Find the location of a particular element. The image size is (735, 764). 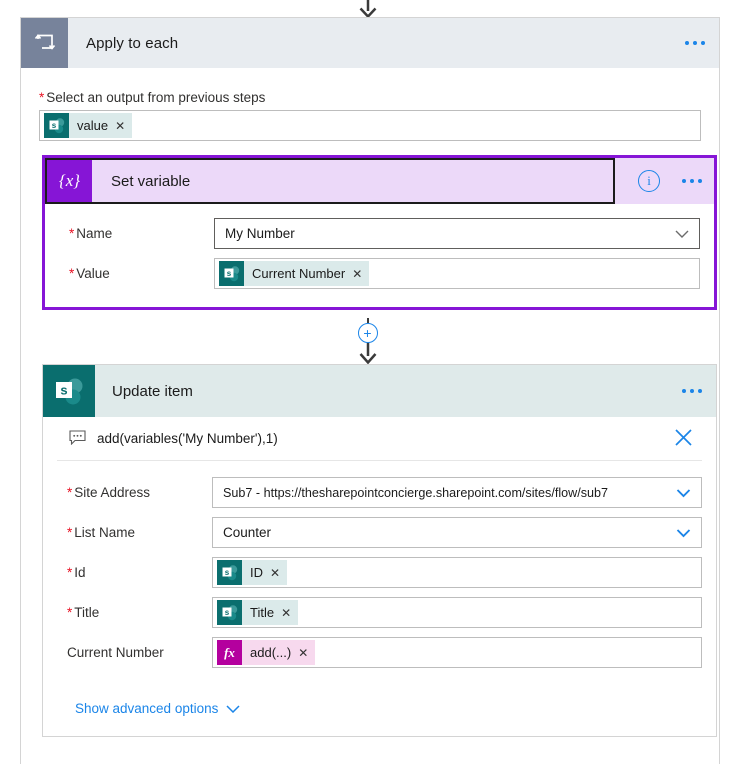

token-title: s Title ✕ is located at coordinates (258, 612).